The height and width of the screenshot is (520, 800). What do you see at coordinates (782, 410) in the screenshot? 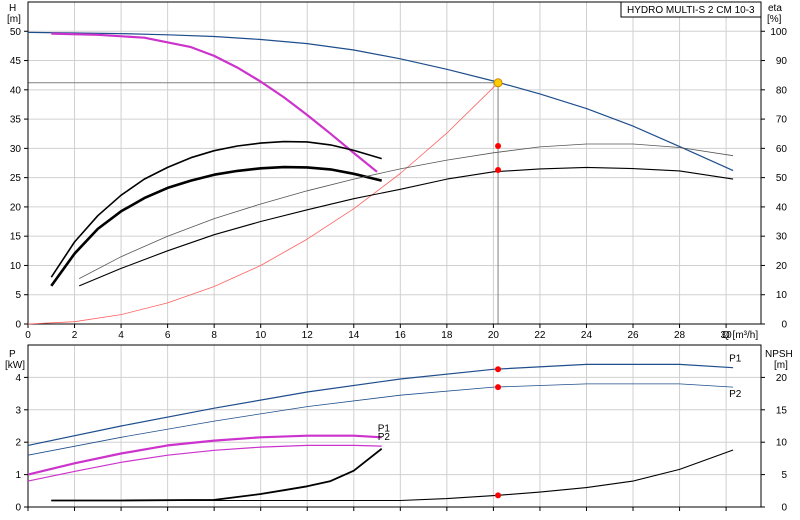
I see `y-tick-label-right: 15` at bounding box center [782, 410].